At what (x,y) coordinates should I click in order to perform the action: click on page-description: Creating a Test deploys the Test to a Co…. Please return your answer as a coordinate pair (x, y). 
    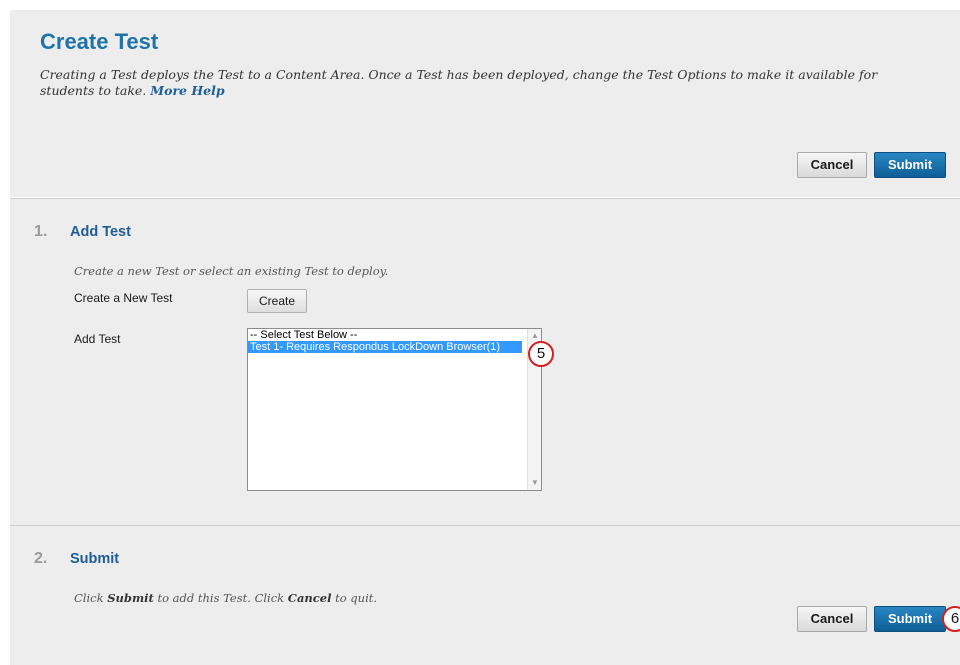
    Looking at the image, I should click on (485, 83).